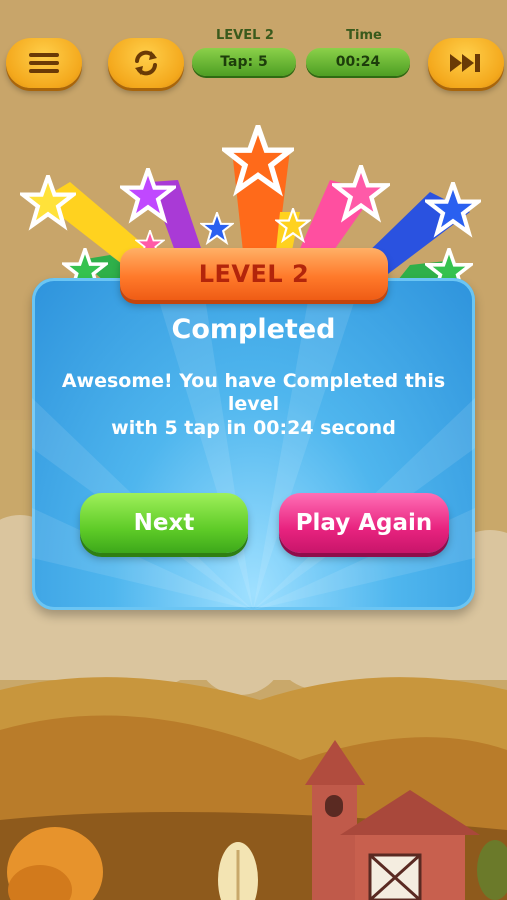 The height and width of the screenshot is (900, 507). Describe the element at coordinates (253, 404) in the screenshot. I see `message-line-2: level` at that location.